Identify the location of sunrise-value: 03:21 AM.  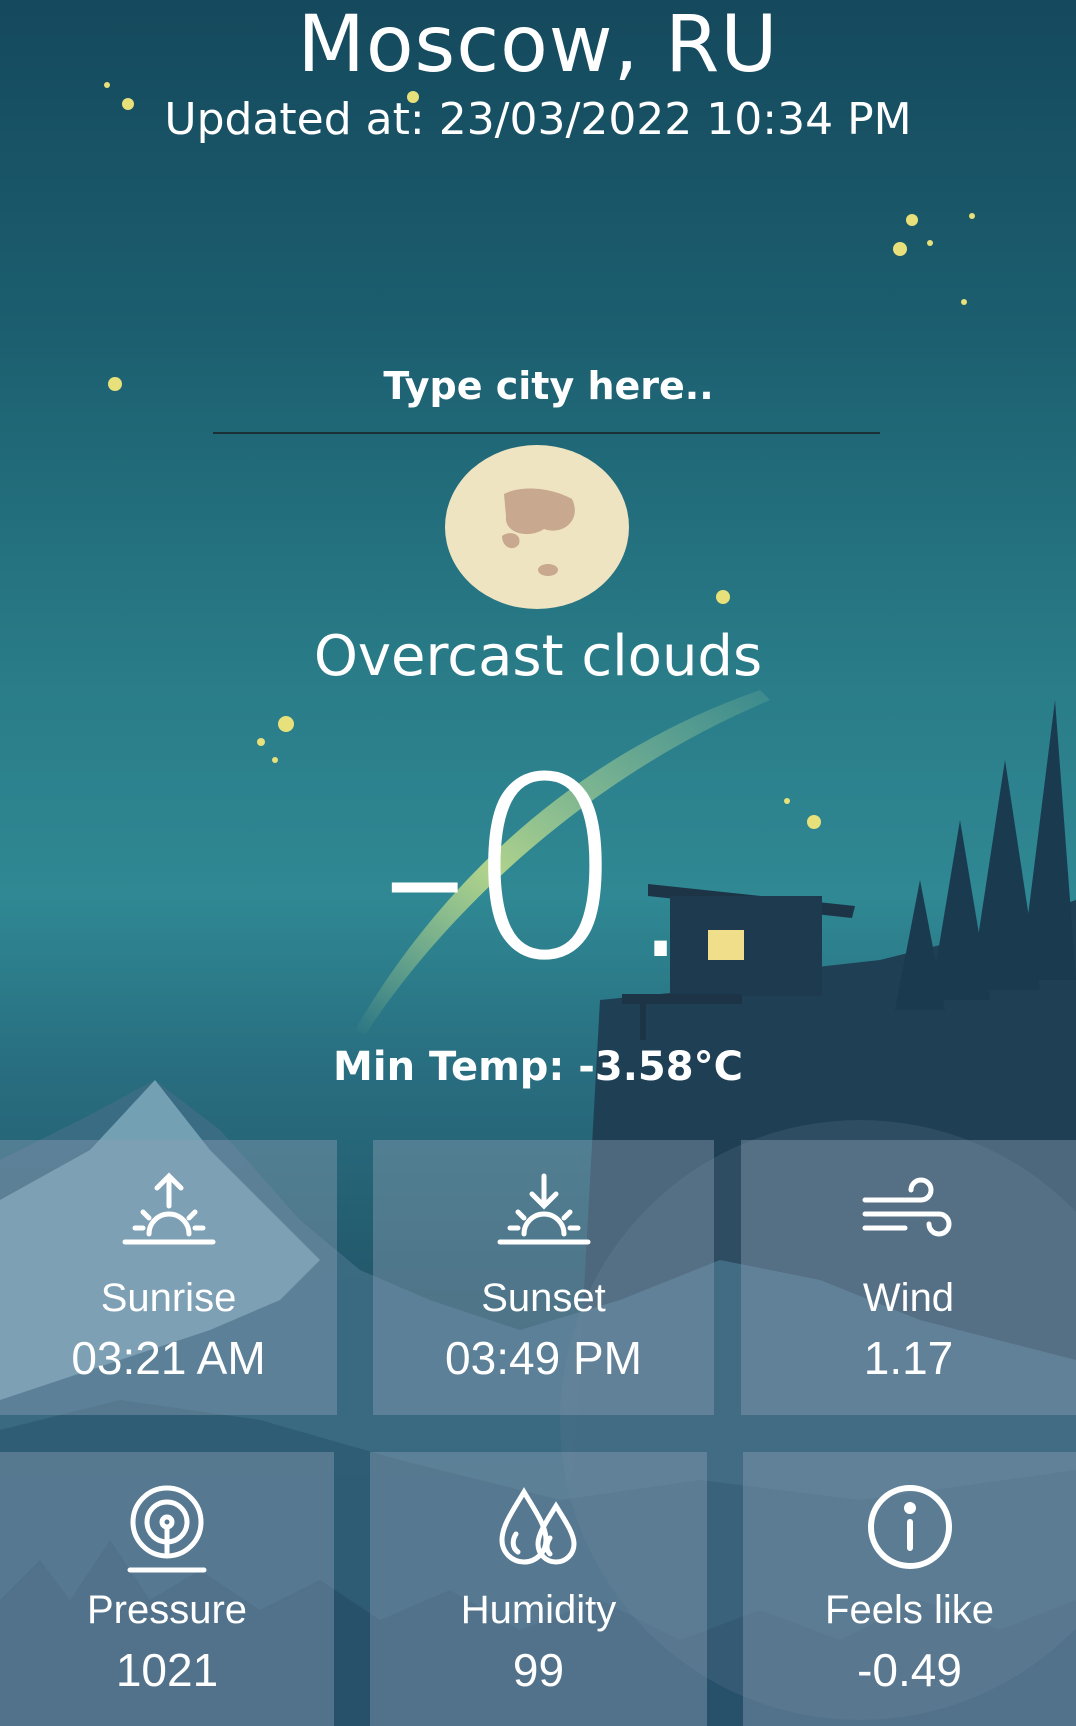
(168, 1358).